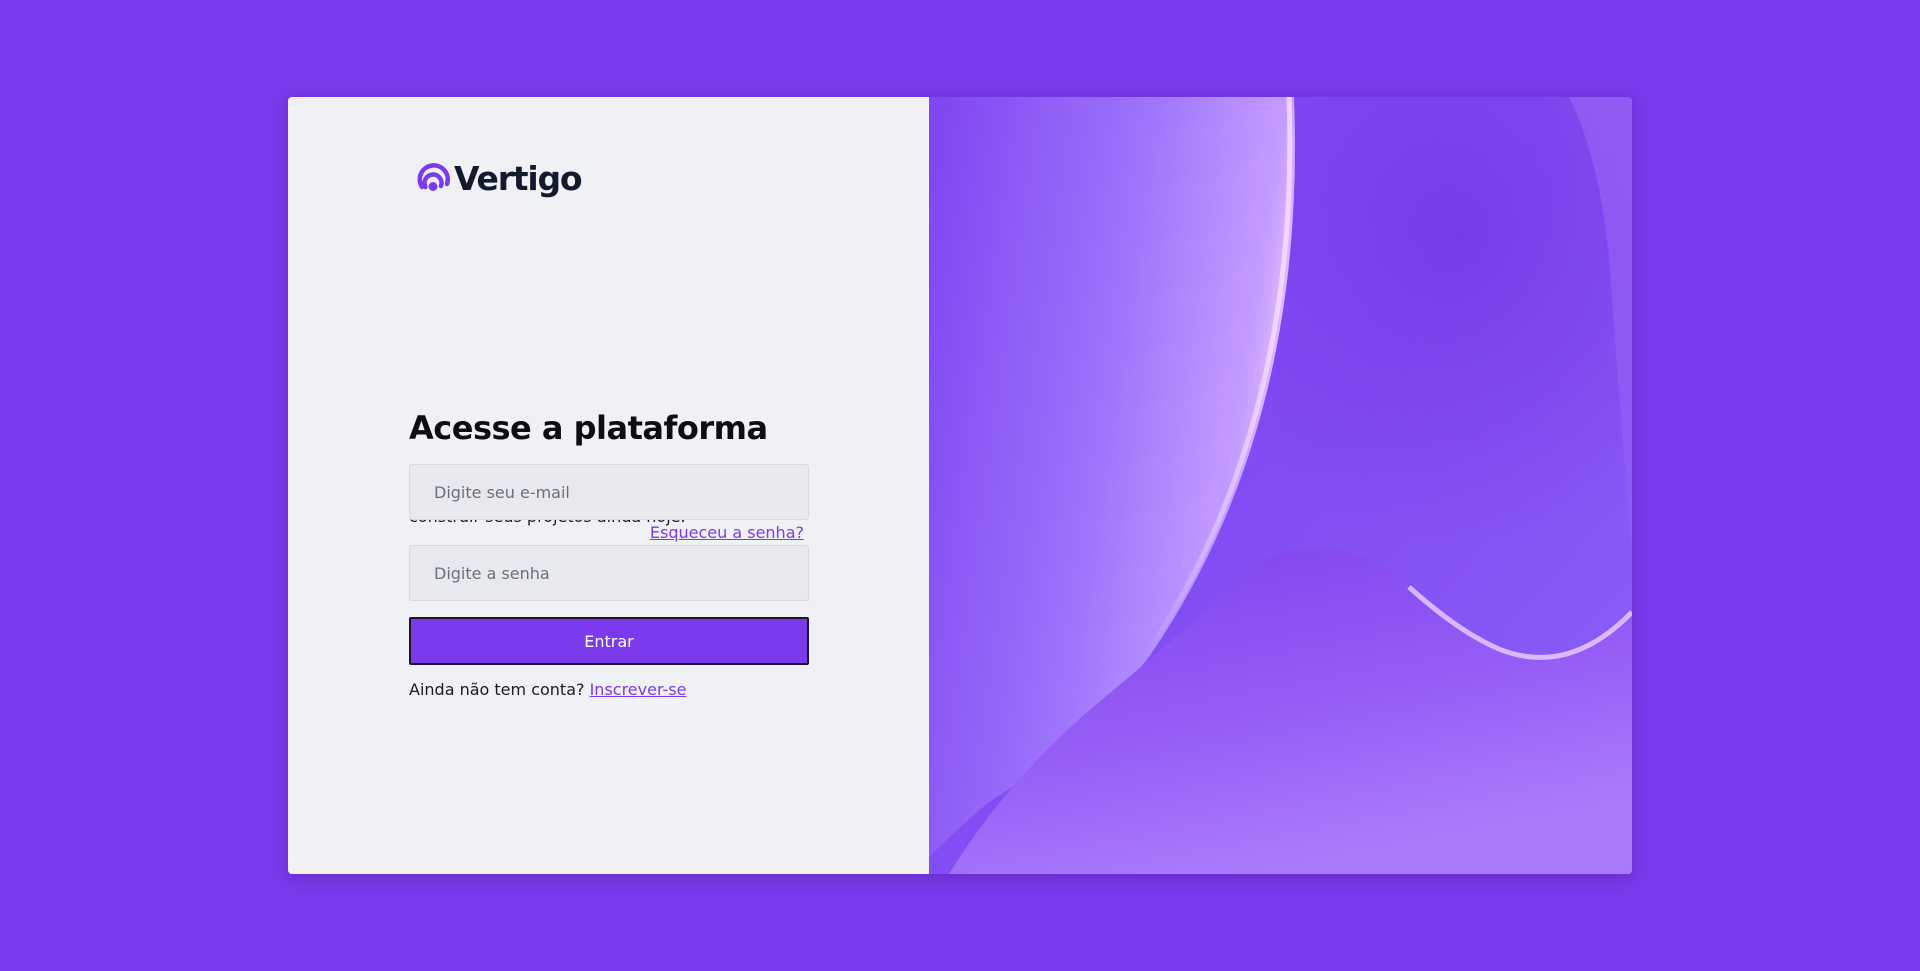  I want to click on signup-link: Inscrever-se, so click(638, 689).